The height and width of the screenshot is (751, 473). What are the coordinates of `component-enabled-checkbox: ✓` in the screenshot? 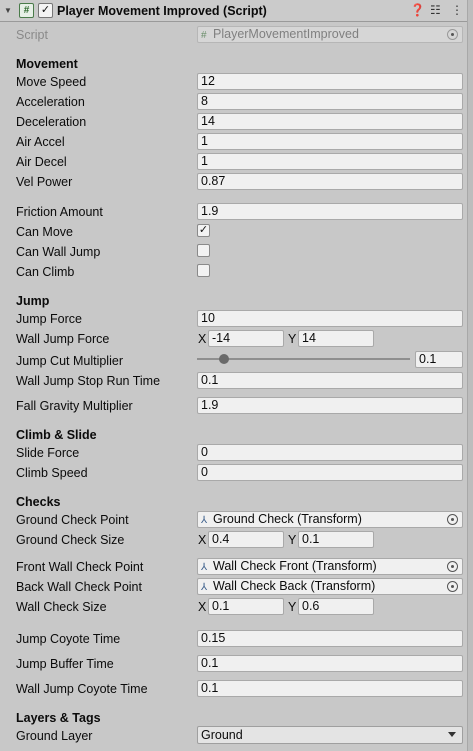 It's located at (45, 10).